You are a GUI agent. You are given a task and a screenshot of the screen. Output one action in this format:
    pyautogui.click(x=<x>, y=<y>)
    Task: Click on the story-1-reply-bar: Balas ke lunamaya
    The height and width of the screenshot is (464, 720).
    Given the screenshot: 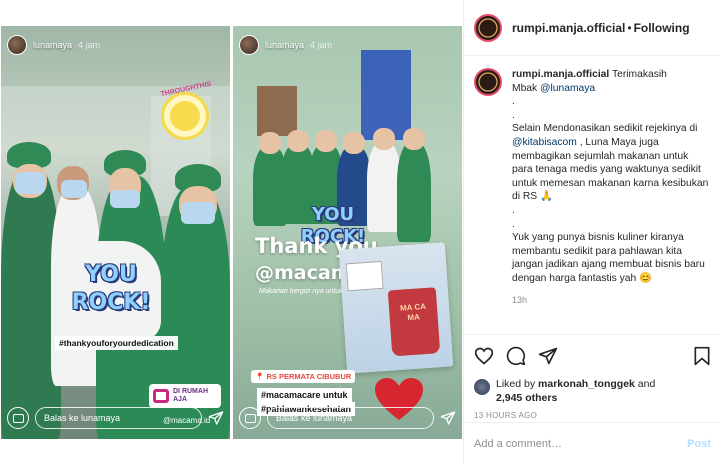 What is the action you would take?
    pyautogui.click(x=115, y=418)
    